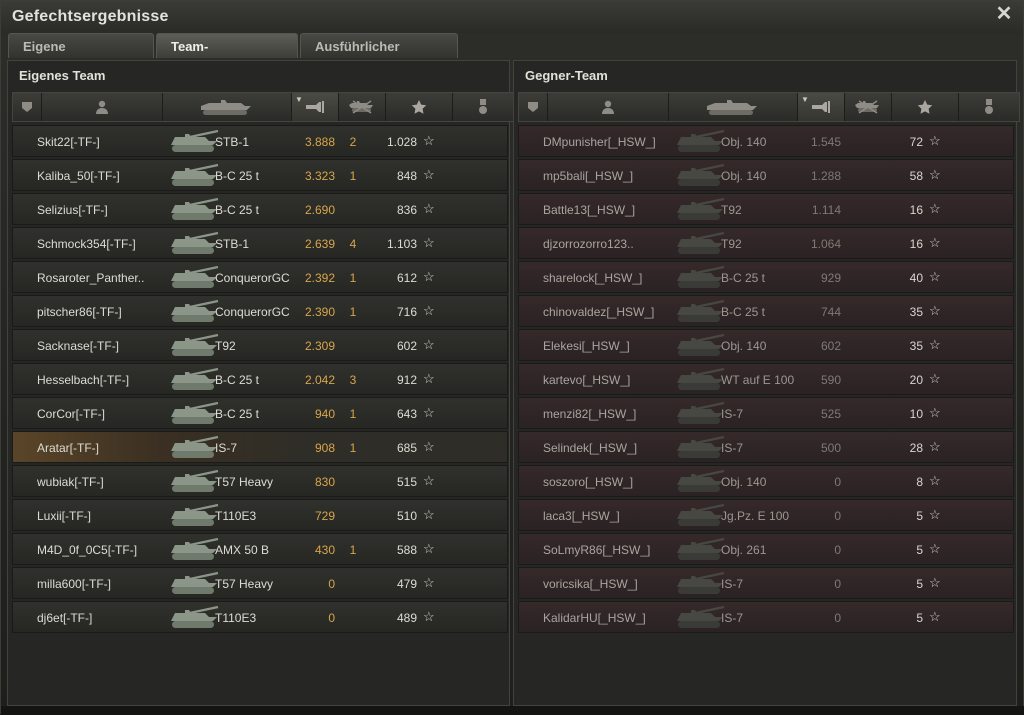 Image resolution: width=1024 pixels, height=715 pixels. Describe the element at coordinates (766, 175) in the screenshot. I see `table-row: mp5bali[_HSW_] Obj. 140 1.288 58 ☆` at that location.